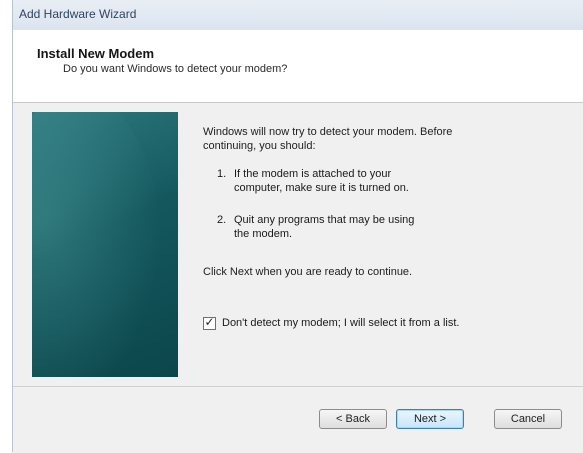  I want to click on page-heading: Install New Modem, so click(96, 53).